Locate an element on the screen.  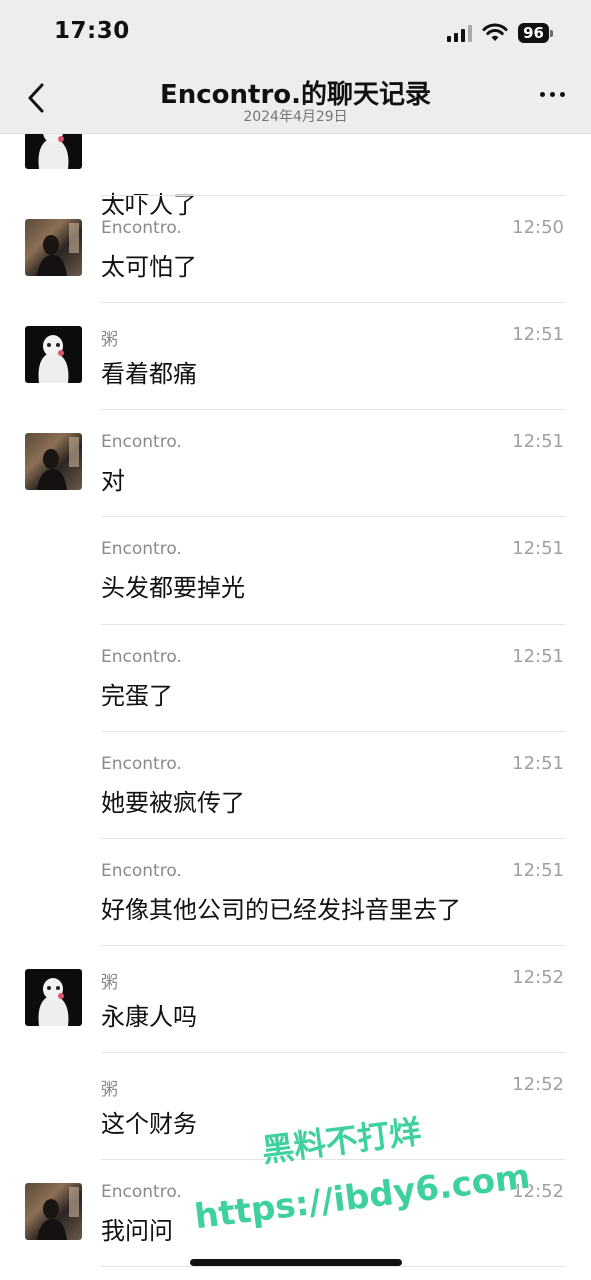
status-icons: 96 is located at coordinates (500, 33).